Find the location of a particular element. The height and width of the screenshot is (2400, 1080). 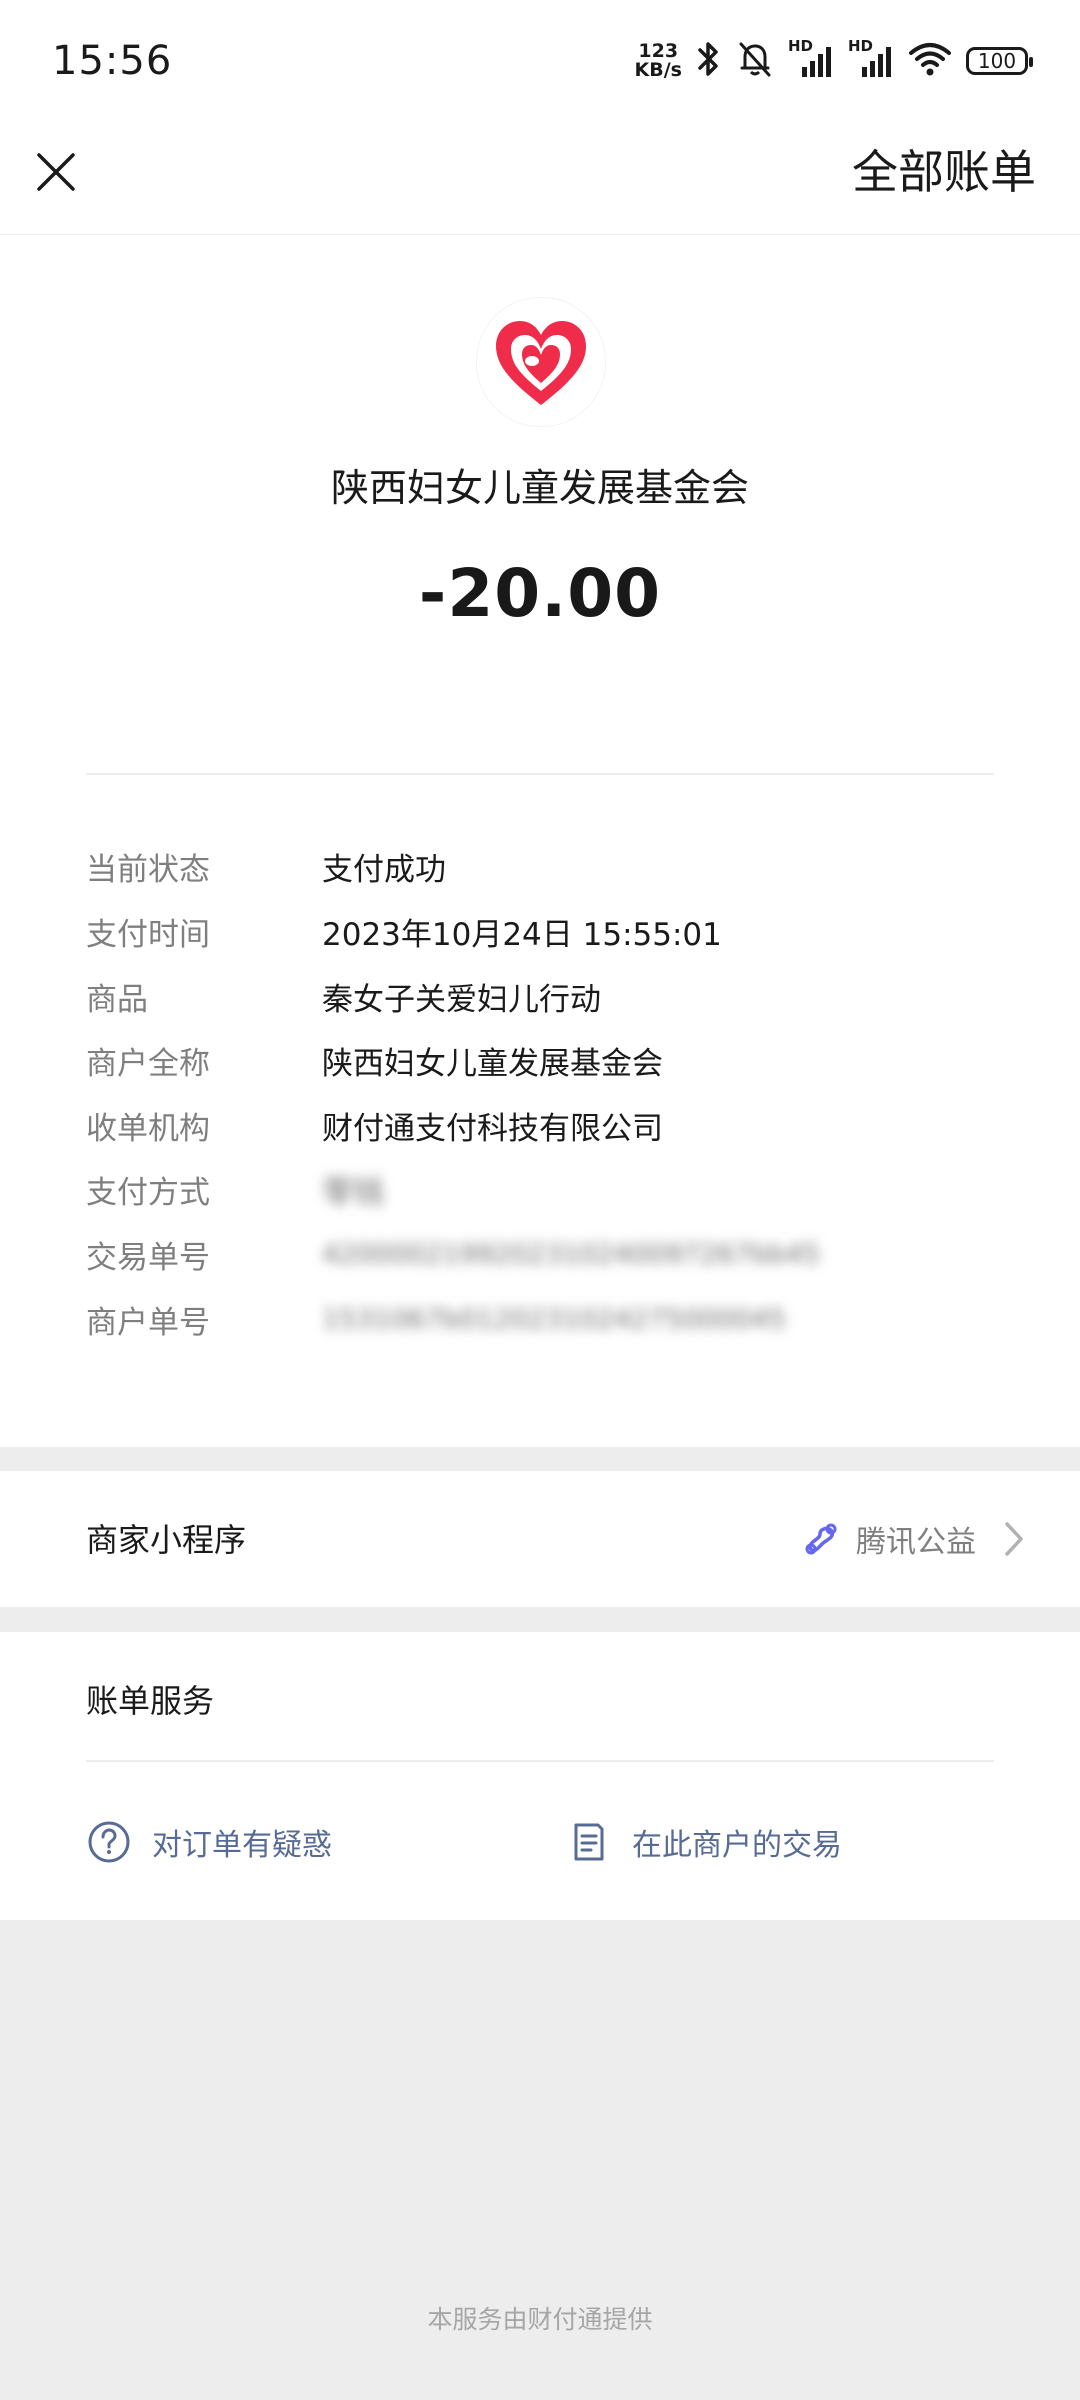

detail-label: 支付方式 is located at coordinates (148, 1192).